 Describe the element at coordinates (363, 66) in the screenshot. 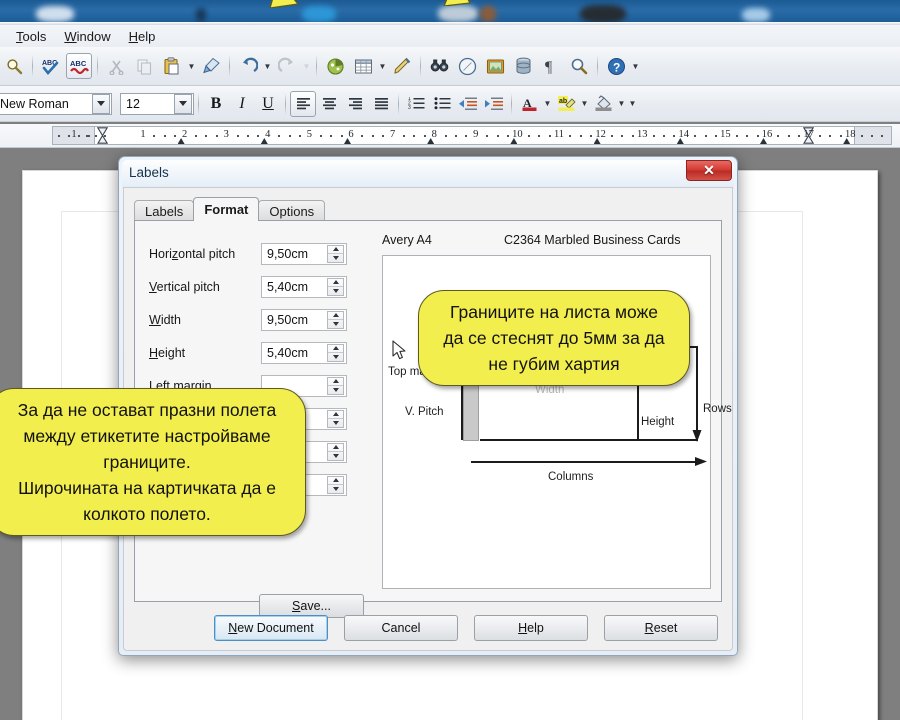

I see `insert-table-icon` at that location.